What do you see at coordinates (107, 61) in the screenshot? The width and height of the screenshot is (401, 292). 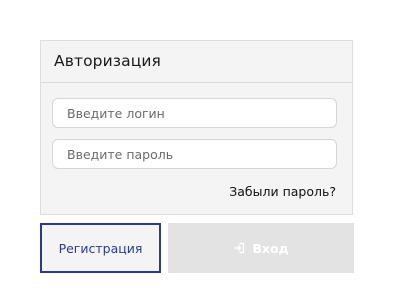 I see `panel-title: Авторизация` at bounding box center [107, 61].